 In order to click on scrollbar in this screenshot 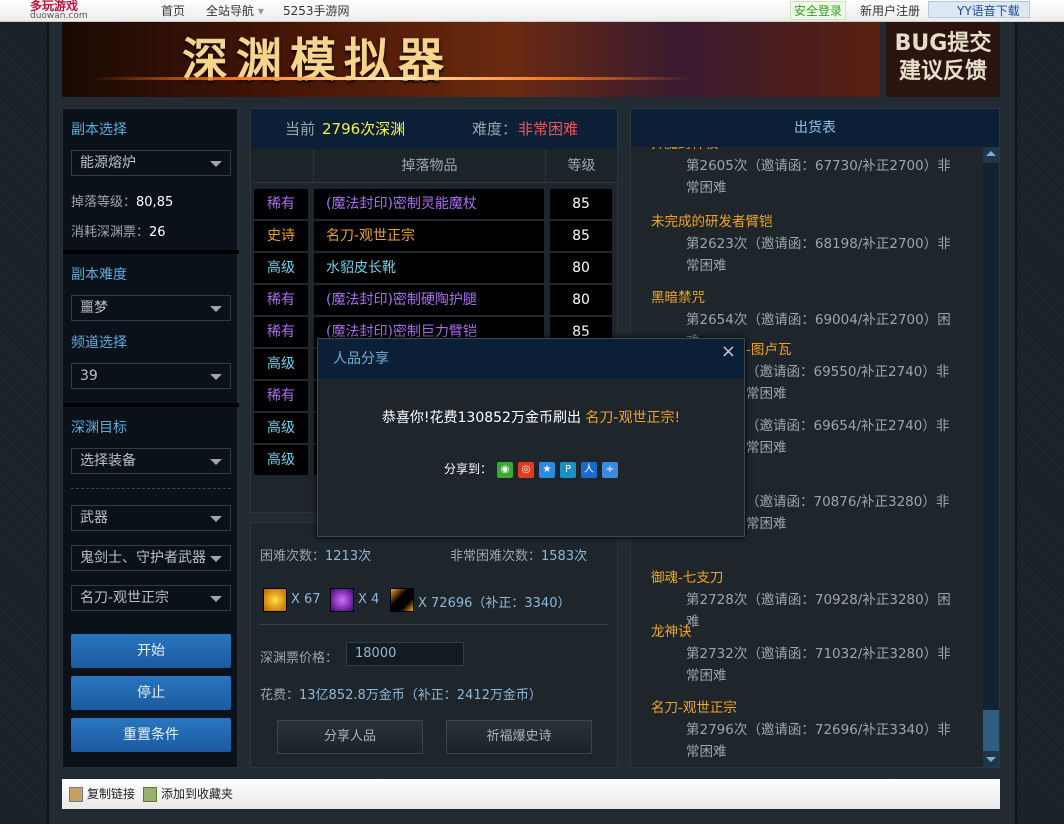, I will do `click(991, 457)`.